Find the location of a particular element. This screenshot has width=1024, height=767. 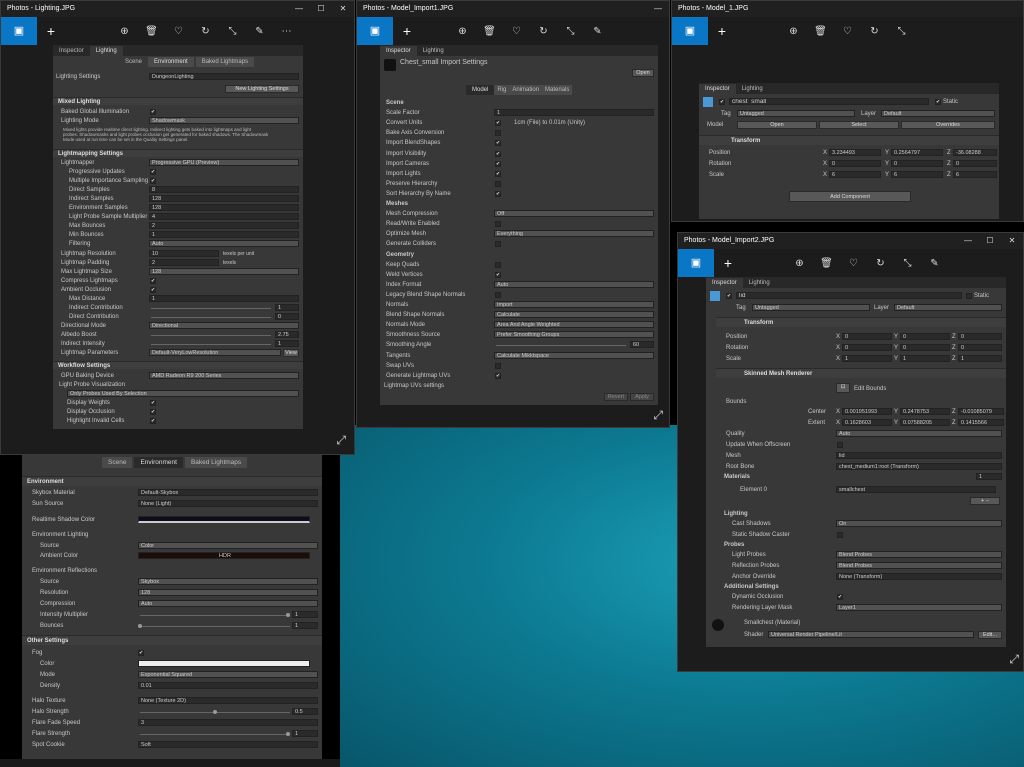

lightmap-row-value: Auto is located at coordinates (224, 243).